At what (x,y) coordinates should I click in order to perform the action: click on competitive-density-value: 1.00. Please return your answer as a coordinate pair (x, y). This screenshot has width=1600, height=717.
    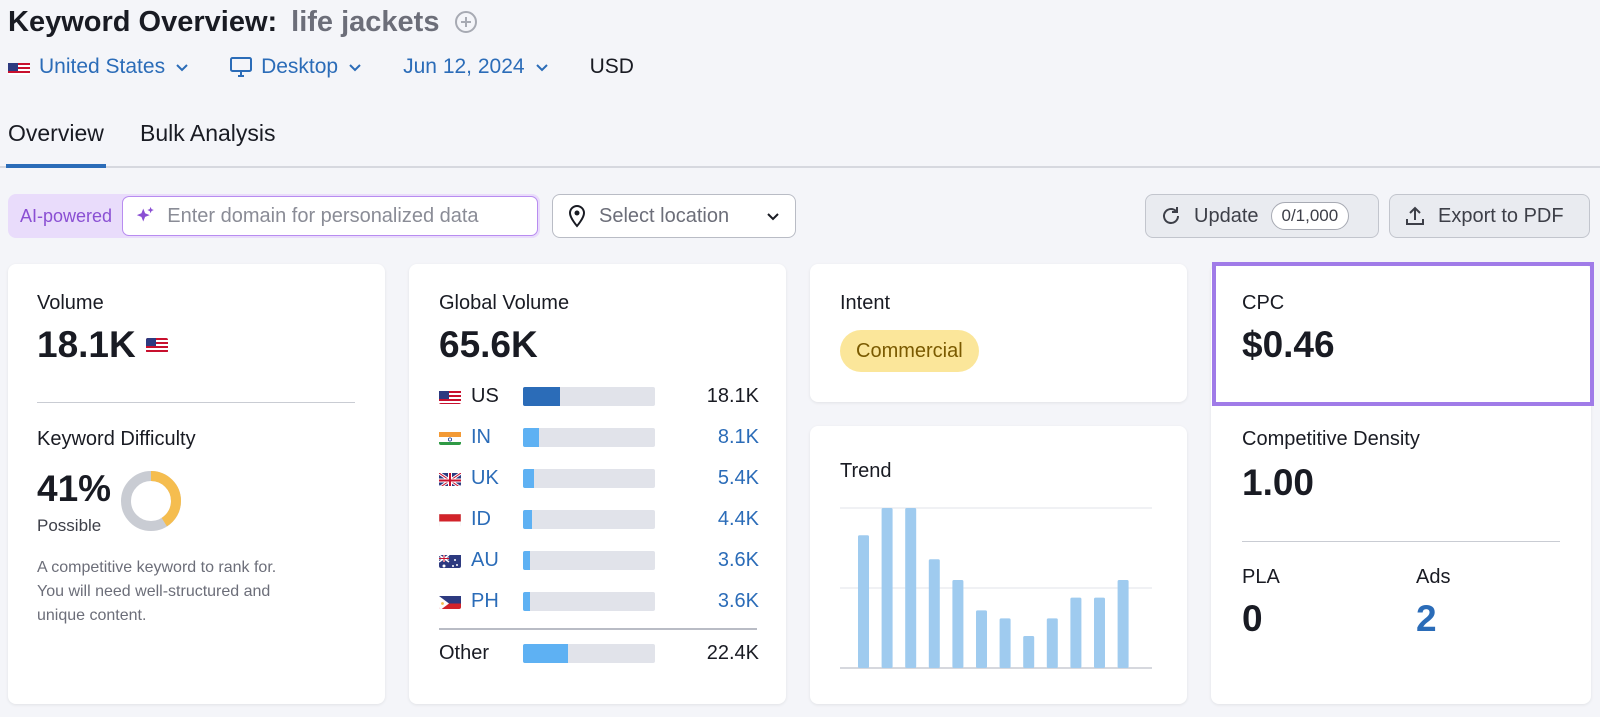
    Looking at the image, I should click on (1278, 482).